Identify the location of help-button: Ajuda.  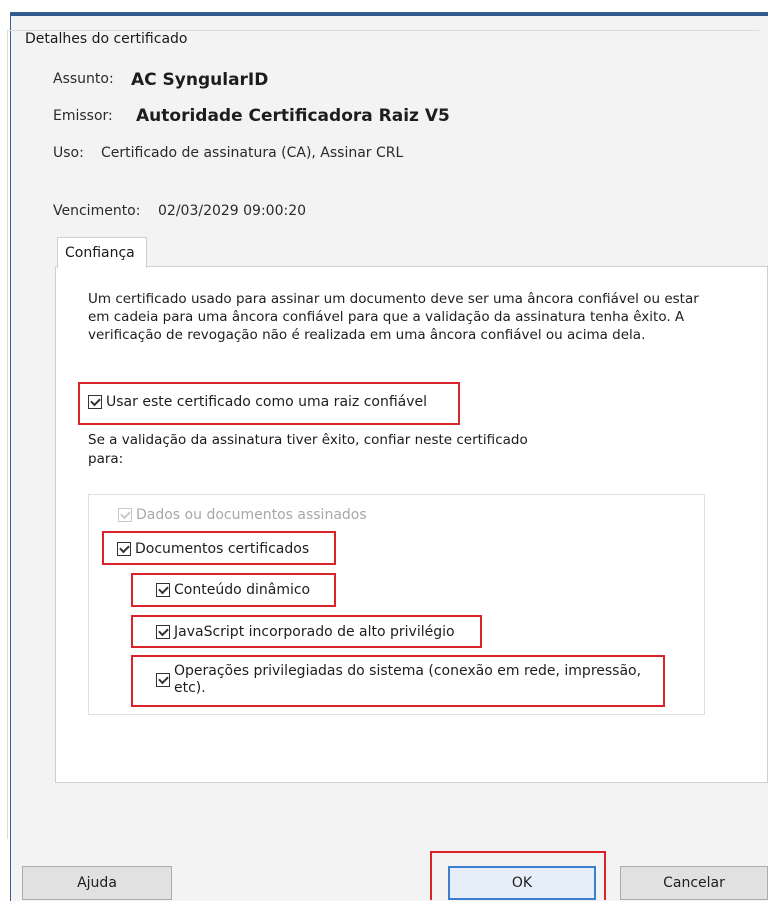
(97, 883).